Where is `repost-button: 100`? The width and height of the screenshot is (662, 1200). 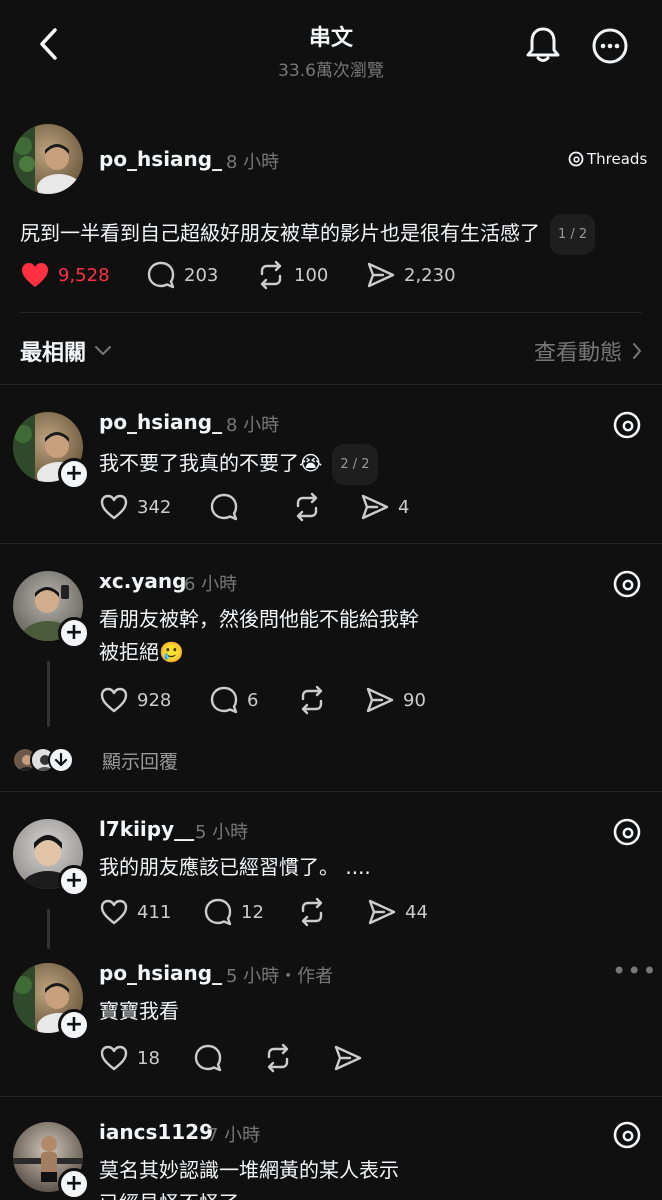 repost-button: 100 is located at coordinates (311, 275).